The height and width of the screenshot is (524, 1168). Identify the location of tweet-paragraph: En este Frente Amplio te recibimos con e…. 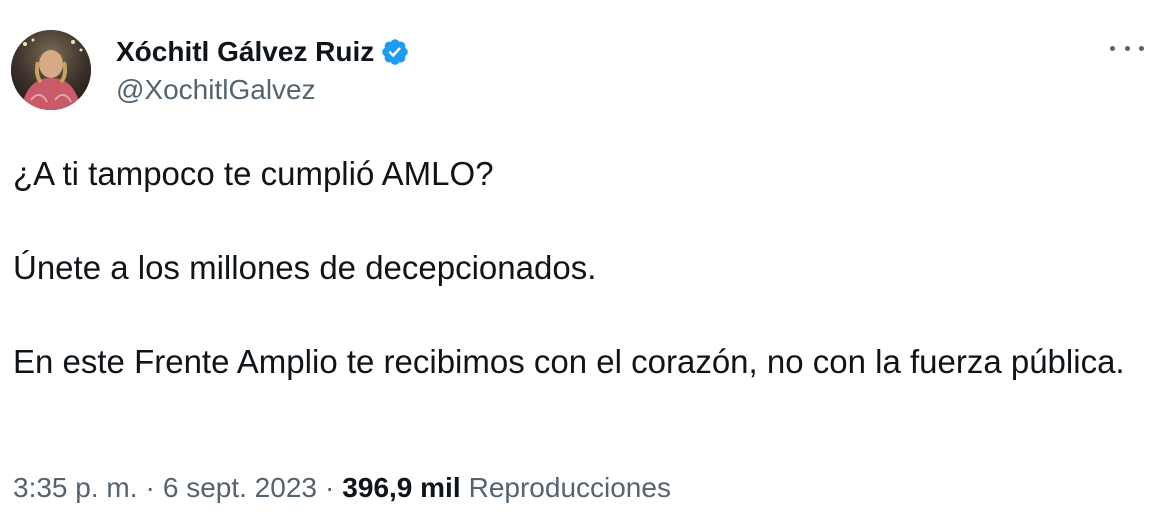
(569, 361).